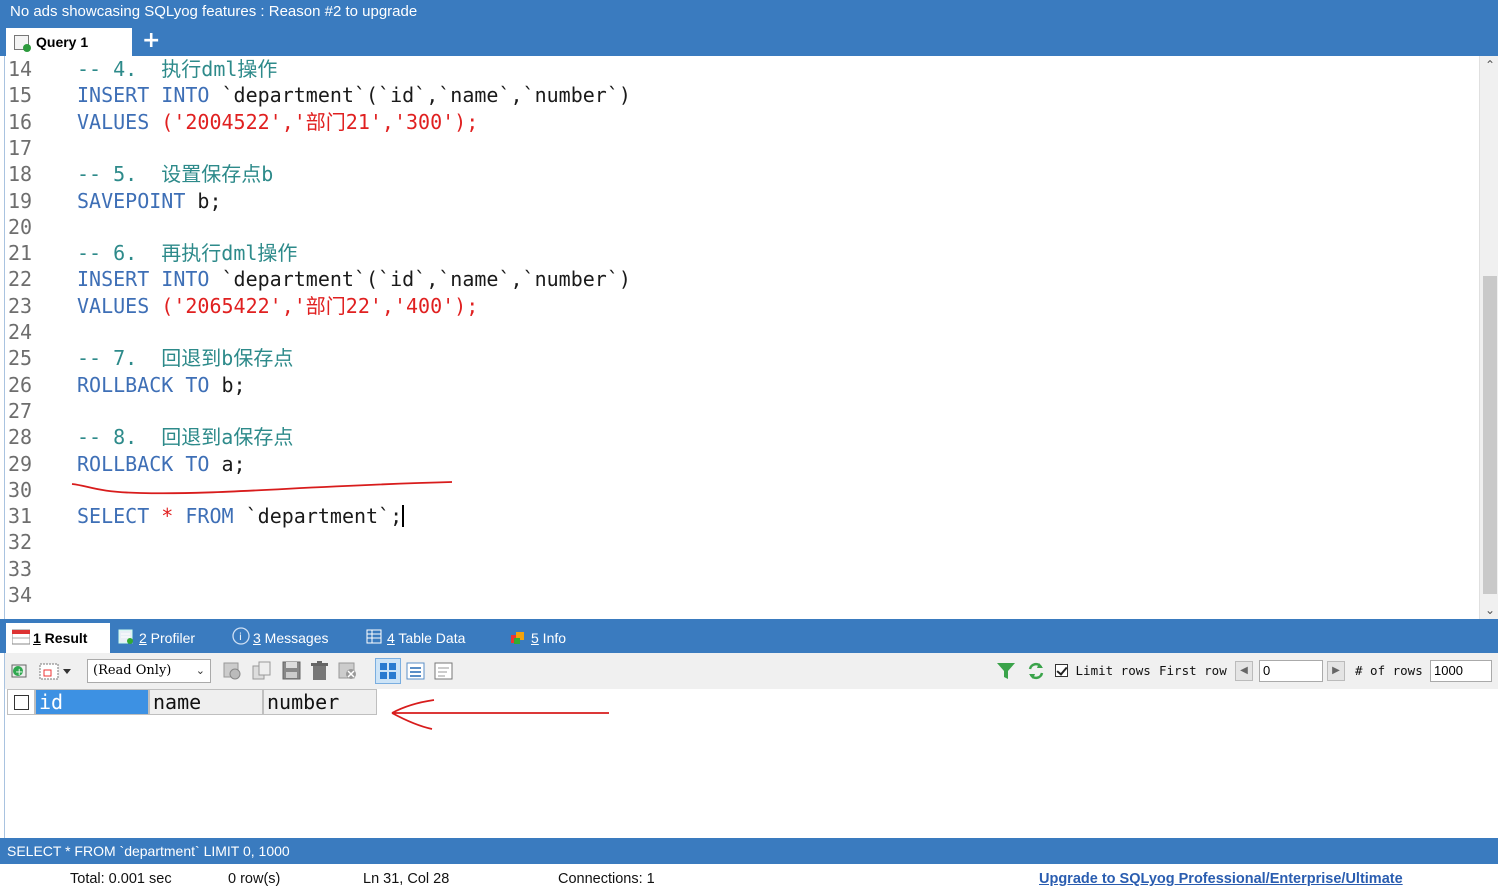 The image size is (1498, 894). Describe the element at coordinates (391, 638) in the screenshot. I see `tab-table-data-number: 4` at that location.